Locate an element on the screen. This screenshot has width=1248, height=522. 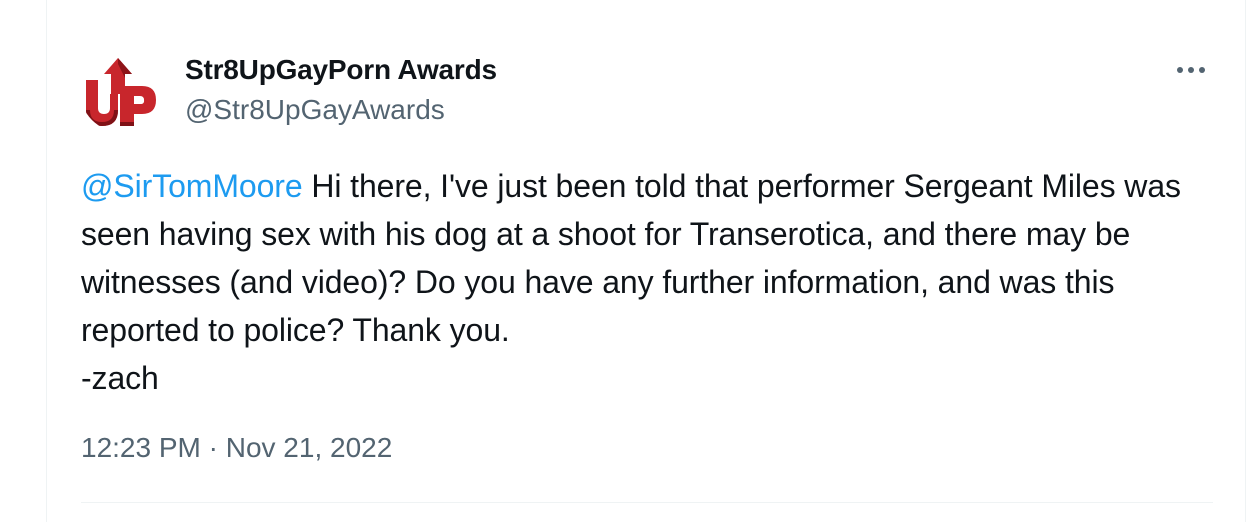
up-logo-icon: D is located at coordinates (121, 92).